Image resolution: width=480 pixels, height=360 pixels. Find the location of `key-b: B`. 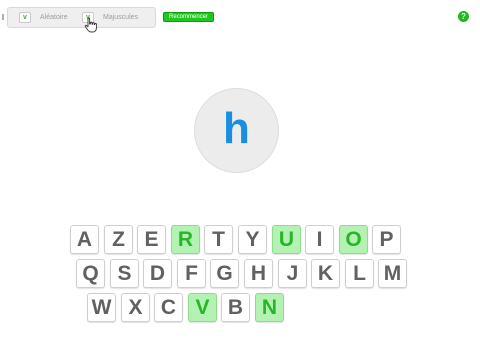

key-b: B is located at coordinates (235, 307).